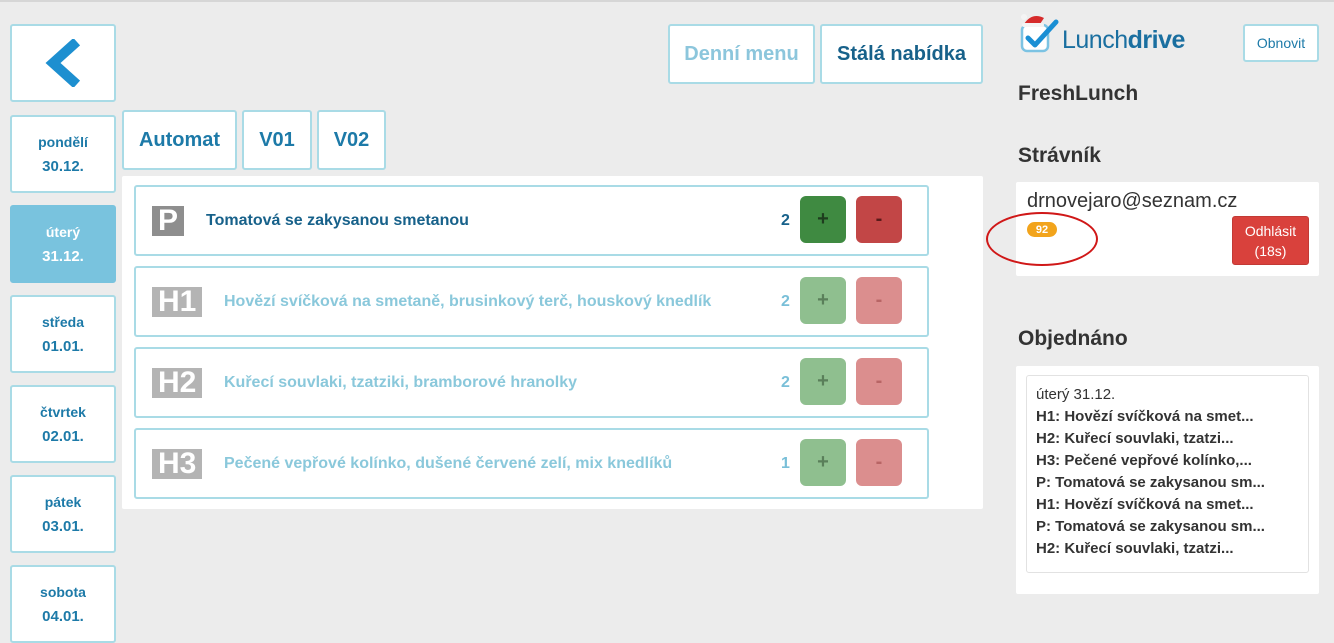  What do you see at coordinates (179, 140) in the screenshot?
I see `tab-automat: Automat` at bounding box center [179, 140].